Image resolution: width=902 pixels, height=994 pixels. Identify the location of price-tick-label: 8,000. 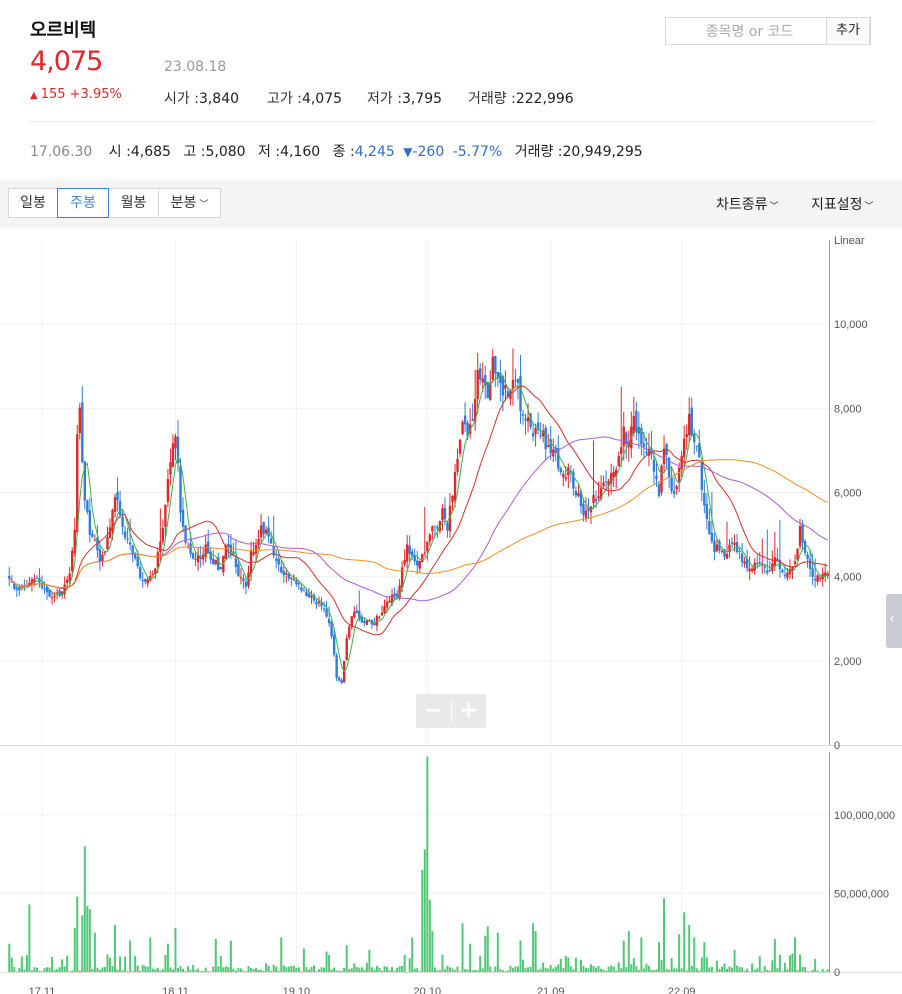
(848, 409).